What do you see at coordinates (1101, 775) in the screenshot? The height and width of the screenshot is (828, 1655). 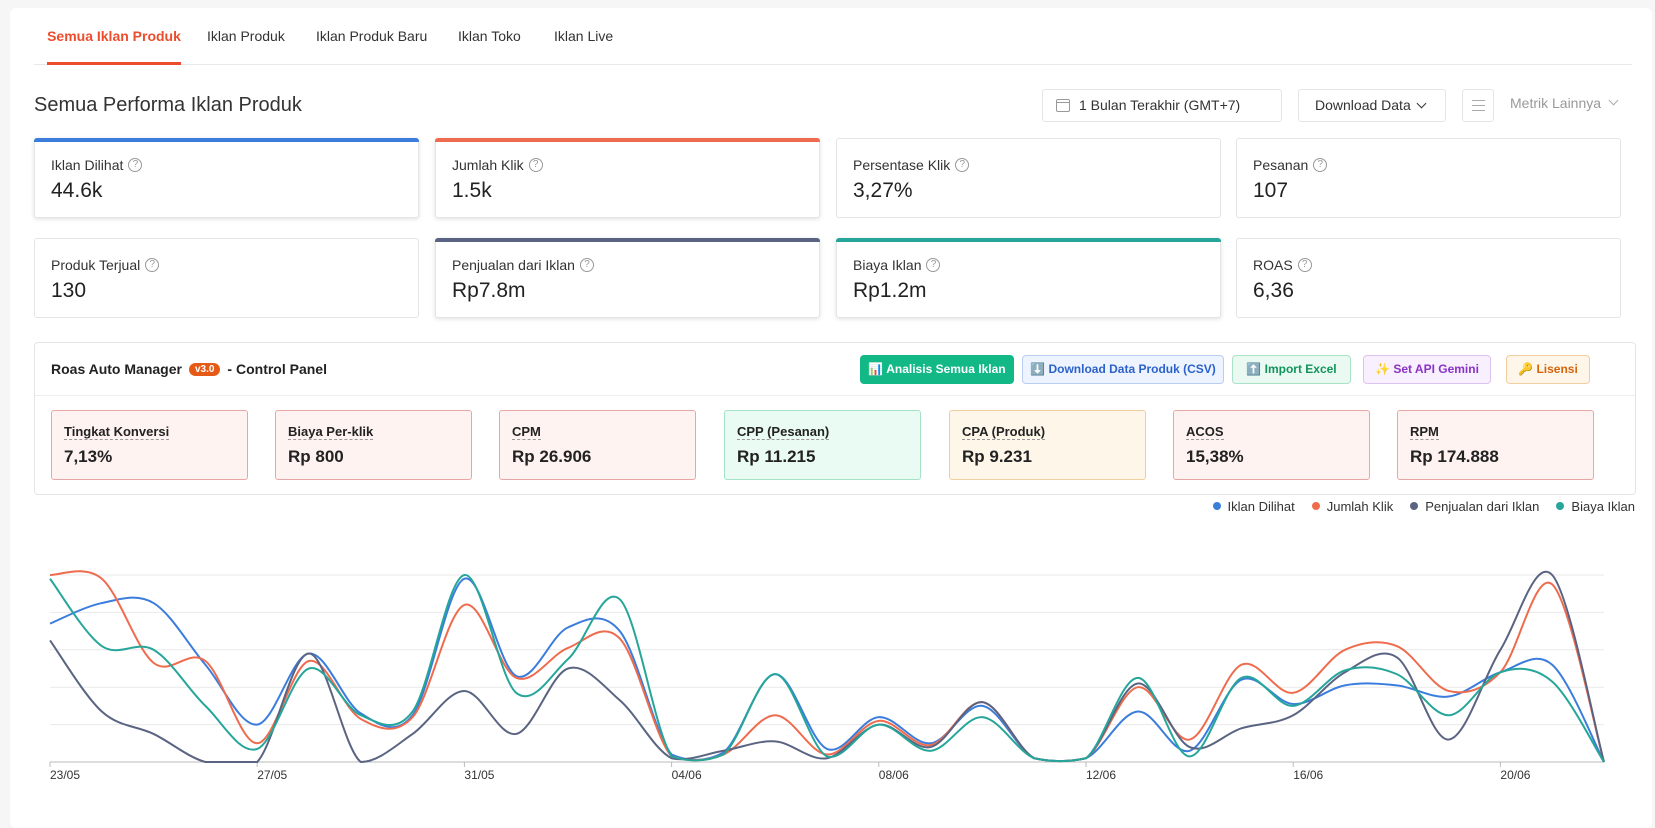 I see `x-tick-label: 12/06` at bounding box center [1101, 775].